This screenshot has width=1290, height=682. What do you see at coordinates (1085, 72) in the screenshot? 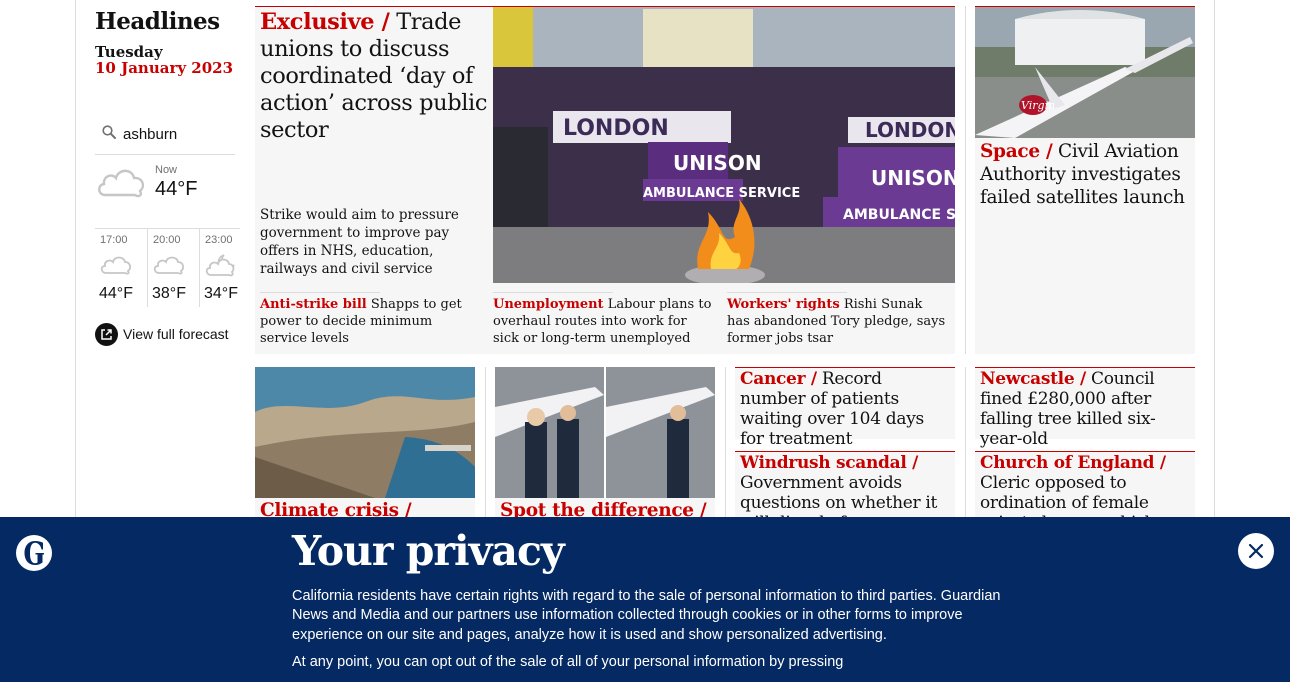
I see `space-story-image: Virgin` at bounding box center [1085, 72].